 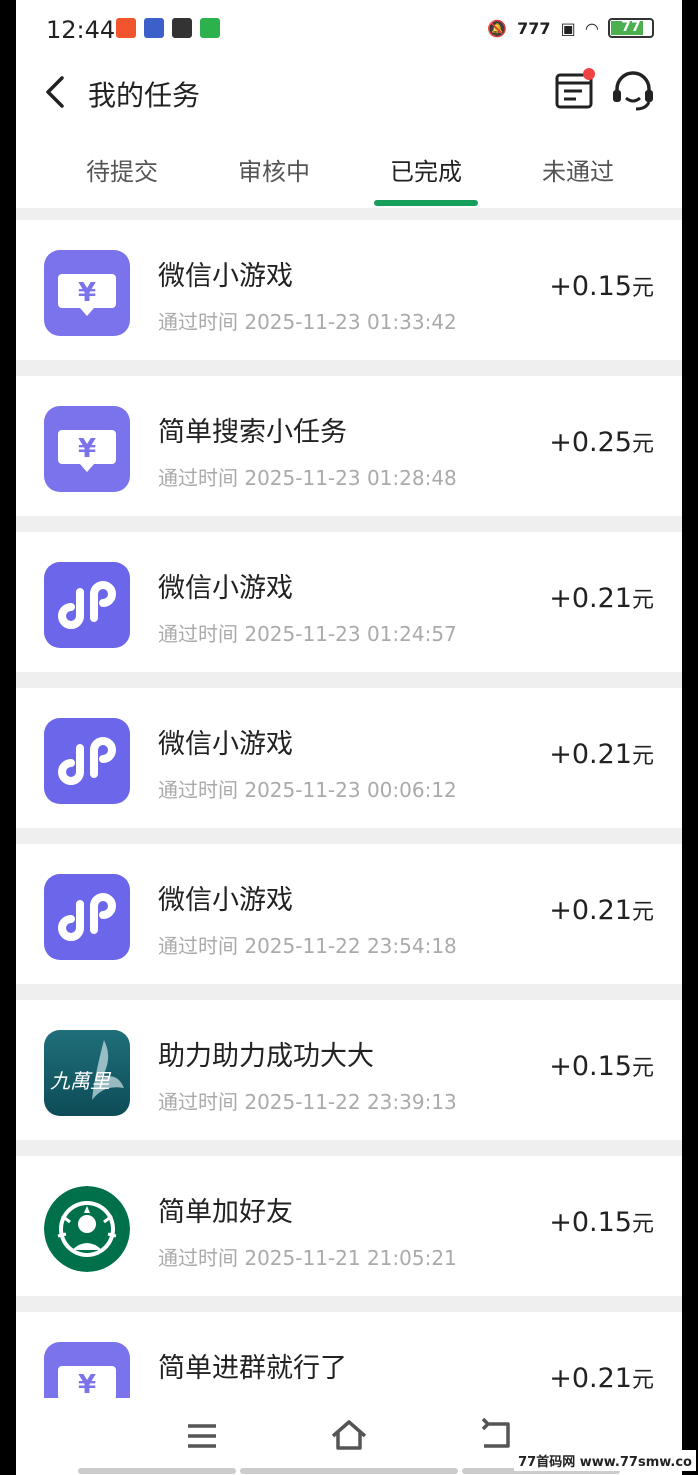 I want to click on notification-badge, so click(x=589, y=74).